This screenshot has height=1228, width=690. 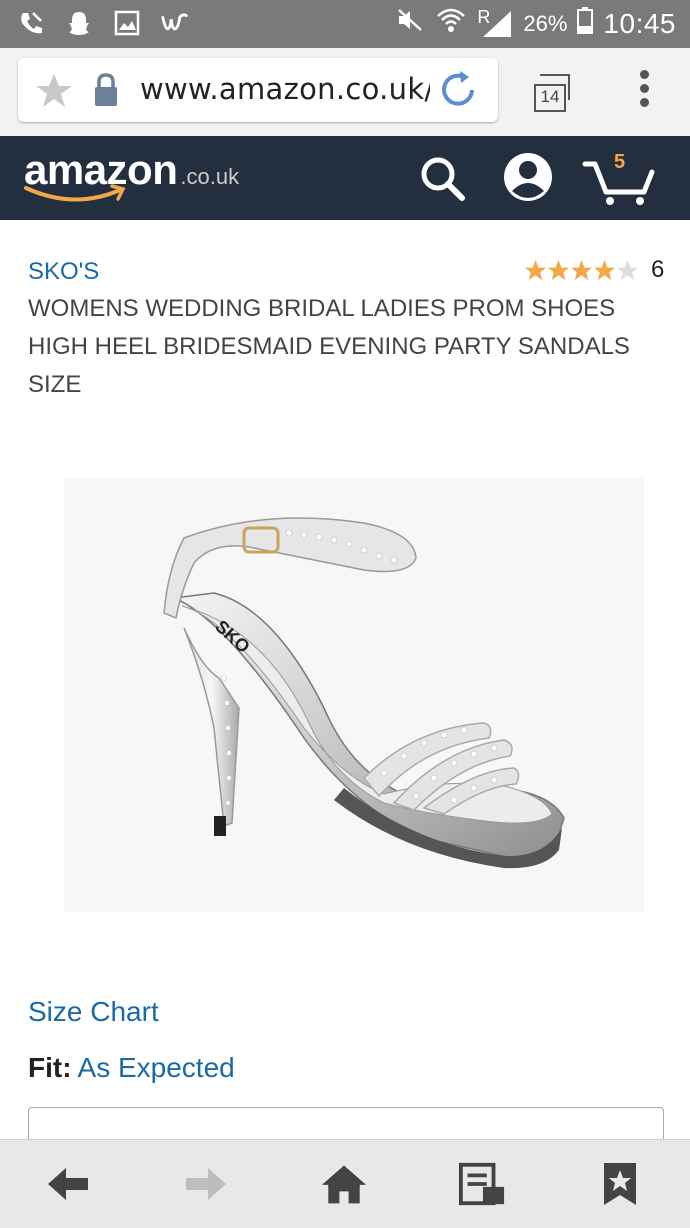 What do you see at coordinates (484, 16) in the screenshot?
I see `roaming-label: R` at bounding box center [484, 16].